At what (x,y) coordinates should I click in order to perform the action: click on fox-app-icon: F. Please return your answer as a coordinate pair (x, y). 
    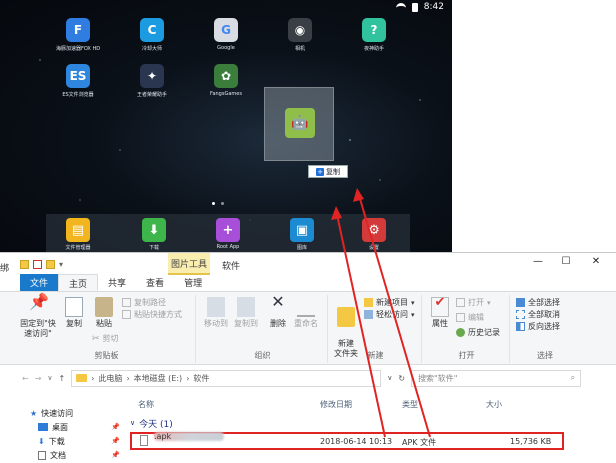
    Looking at the image, I should click on (78, 30).